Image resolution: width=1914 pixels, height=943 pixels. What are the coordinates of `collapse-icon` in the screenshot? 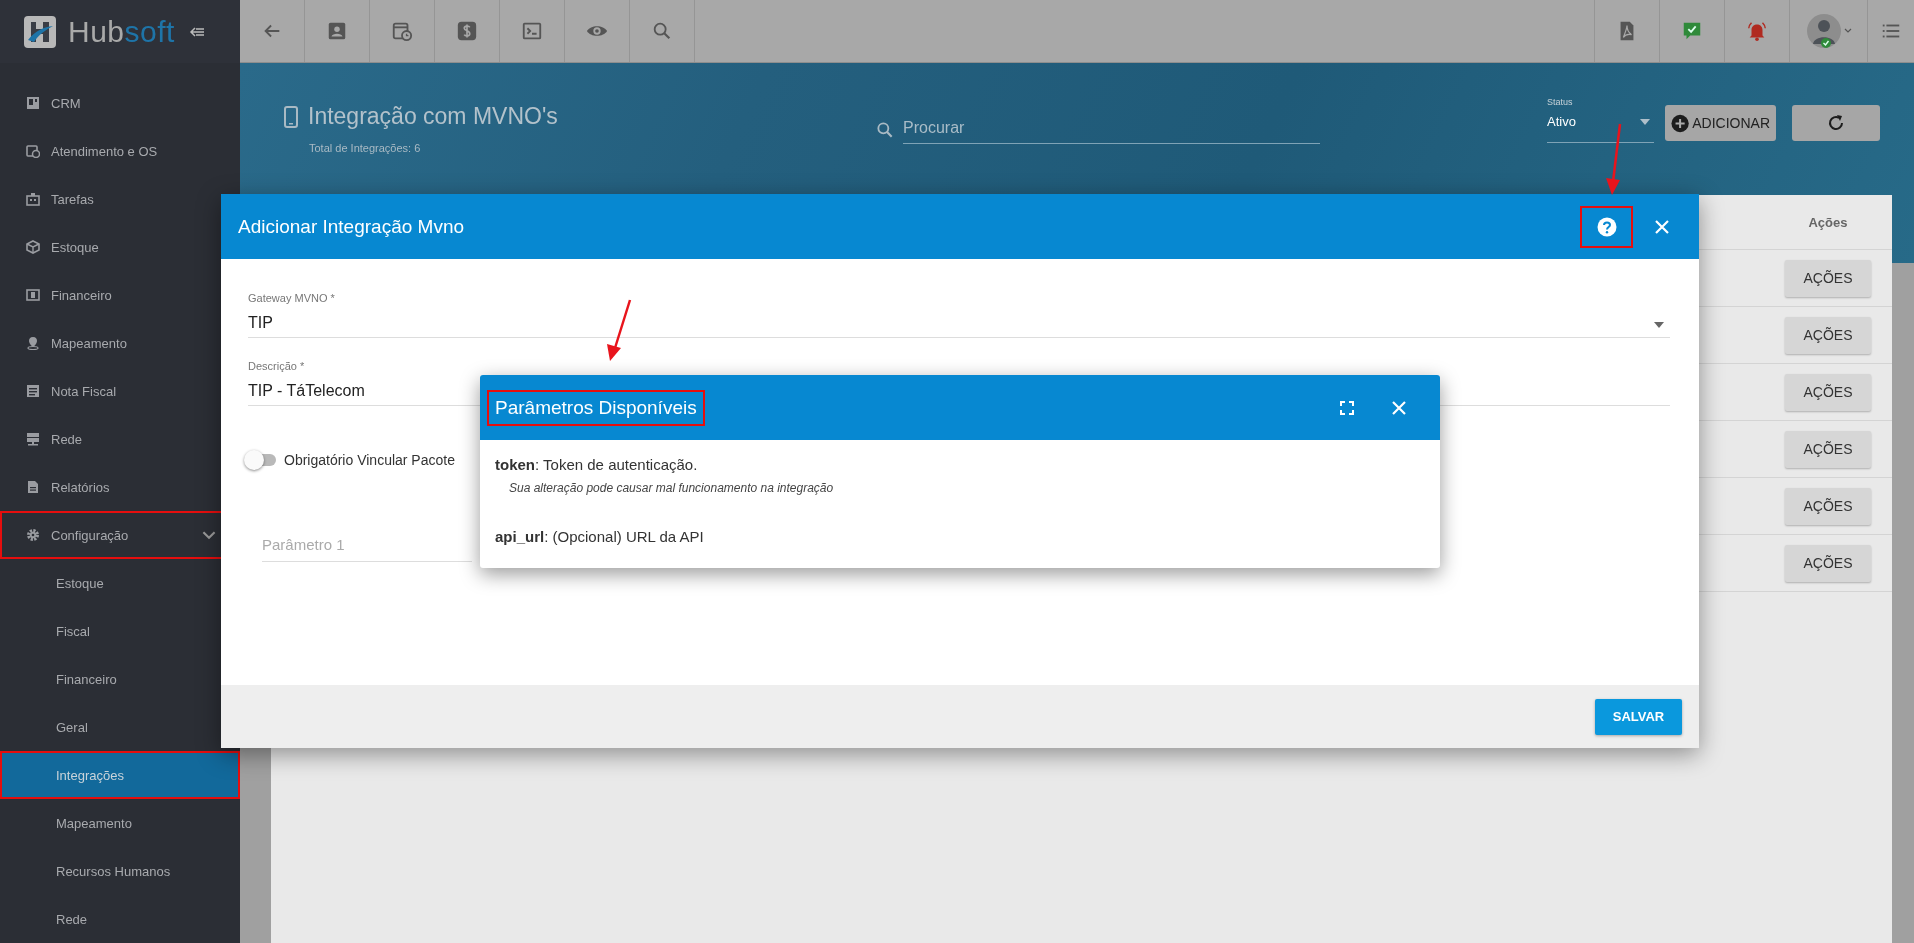 It's located at (196, 31).